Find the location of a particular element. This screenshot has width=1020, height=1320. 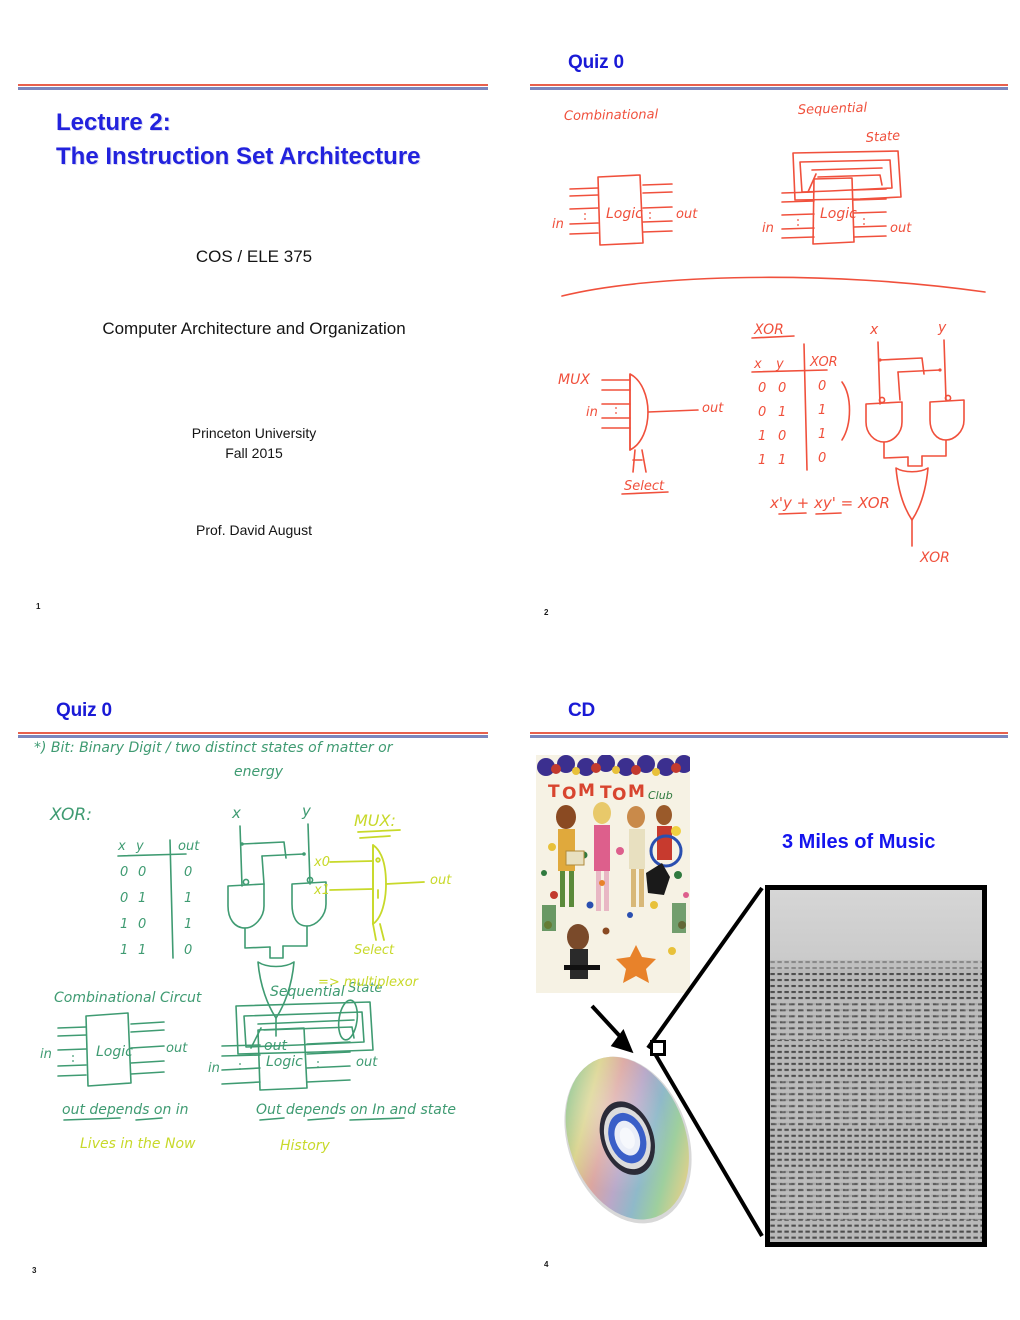

micrograph-pits is located at coordinates (876, 1101).